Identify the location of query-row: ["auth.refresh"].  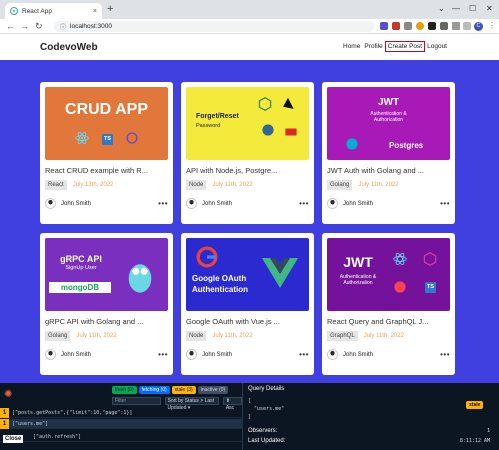
(121, 437).